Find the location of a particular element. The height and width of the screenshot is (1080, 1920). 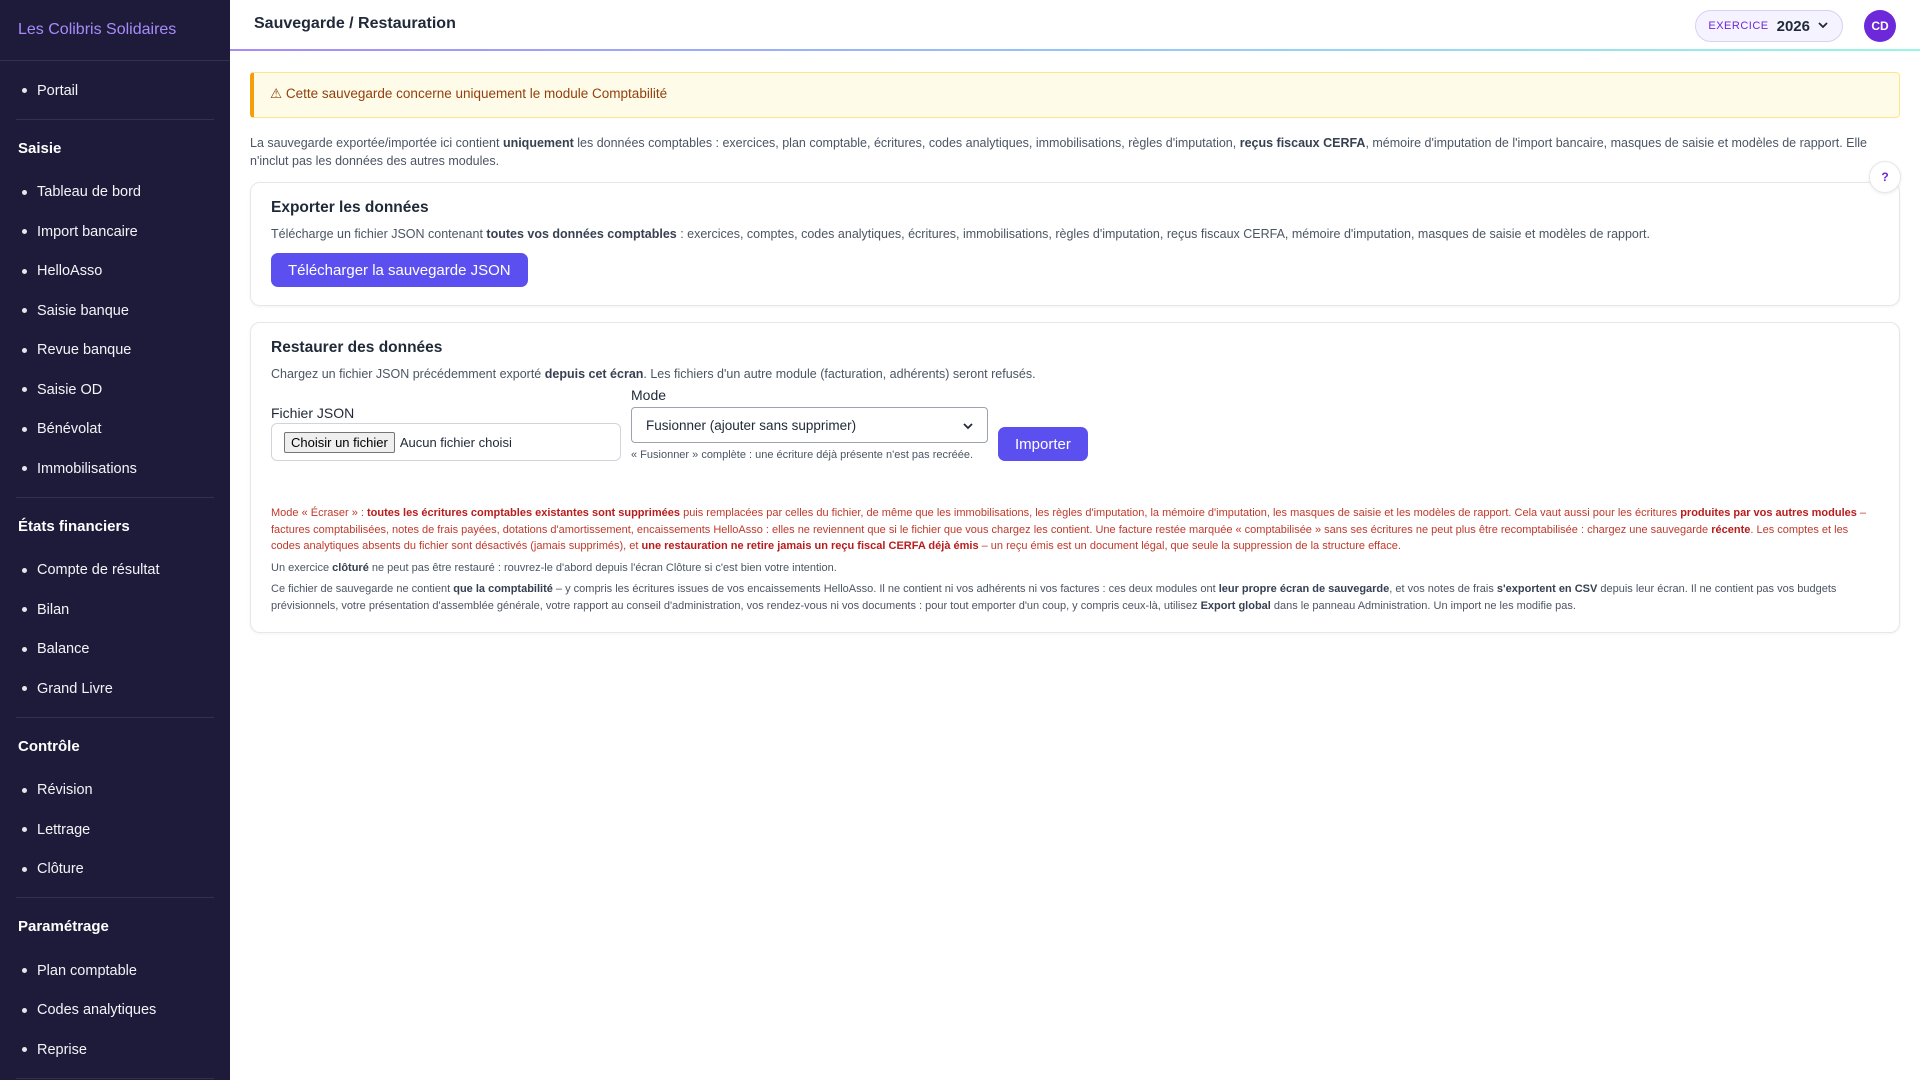

sidebar-item-label: Import bancaire is located at coordinates (87, 231).